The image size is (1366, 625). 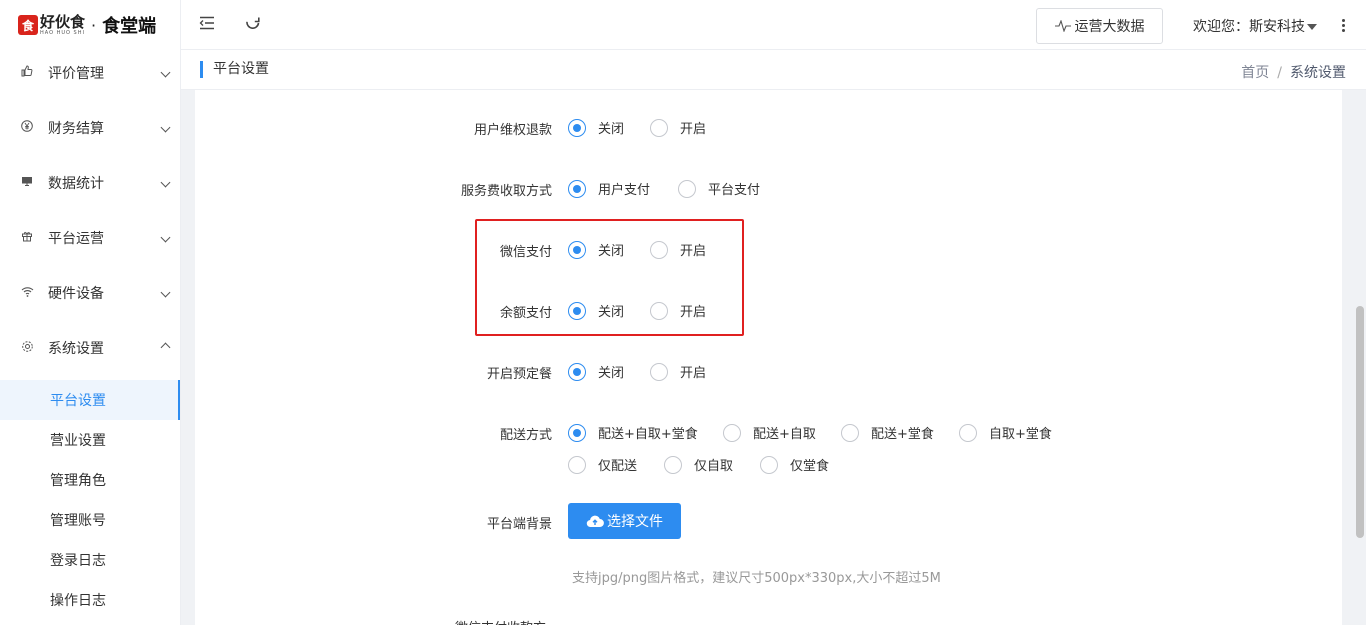 What do you see at coordinates (1343, 25) in the screenshot?
I see `more-vertical-icon` at bounding box center [1343, 25].